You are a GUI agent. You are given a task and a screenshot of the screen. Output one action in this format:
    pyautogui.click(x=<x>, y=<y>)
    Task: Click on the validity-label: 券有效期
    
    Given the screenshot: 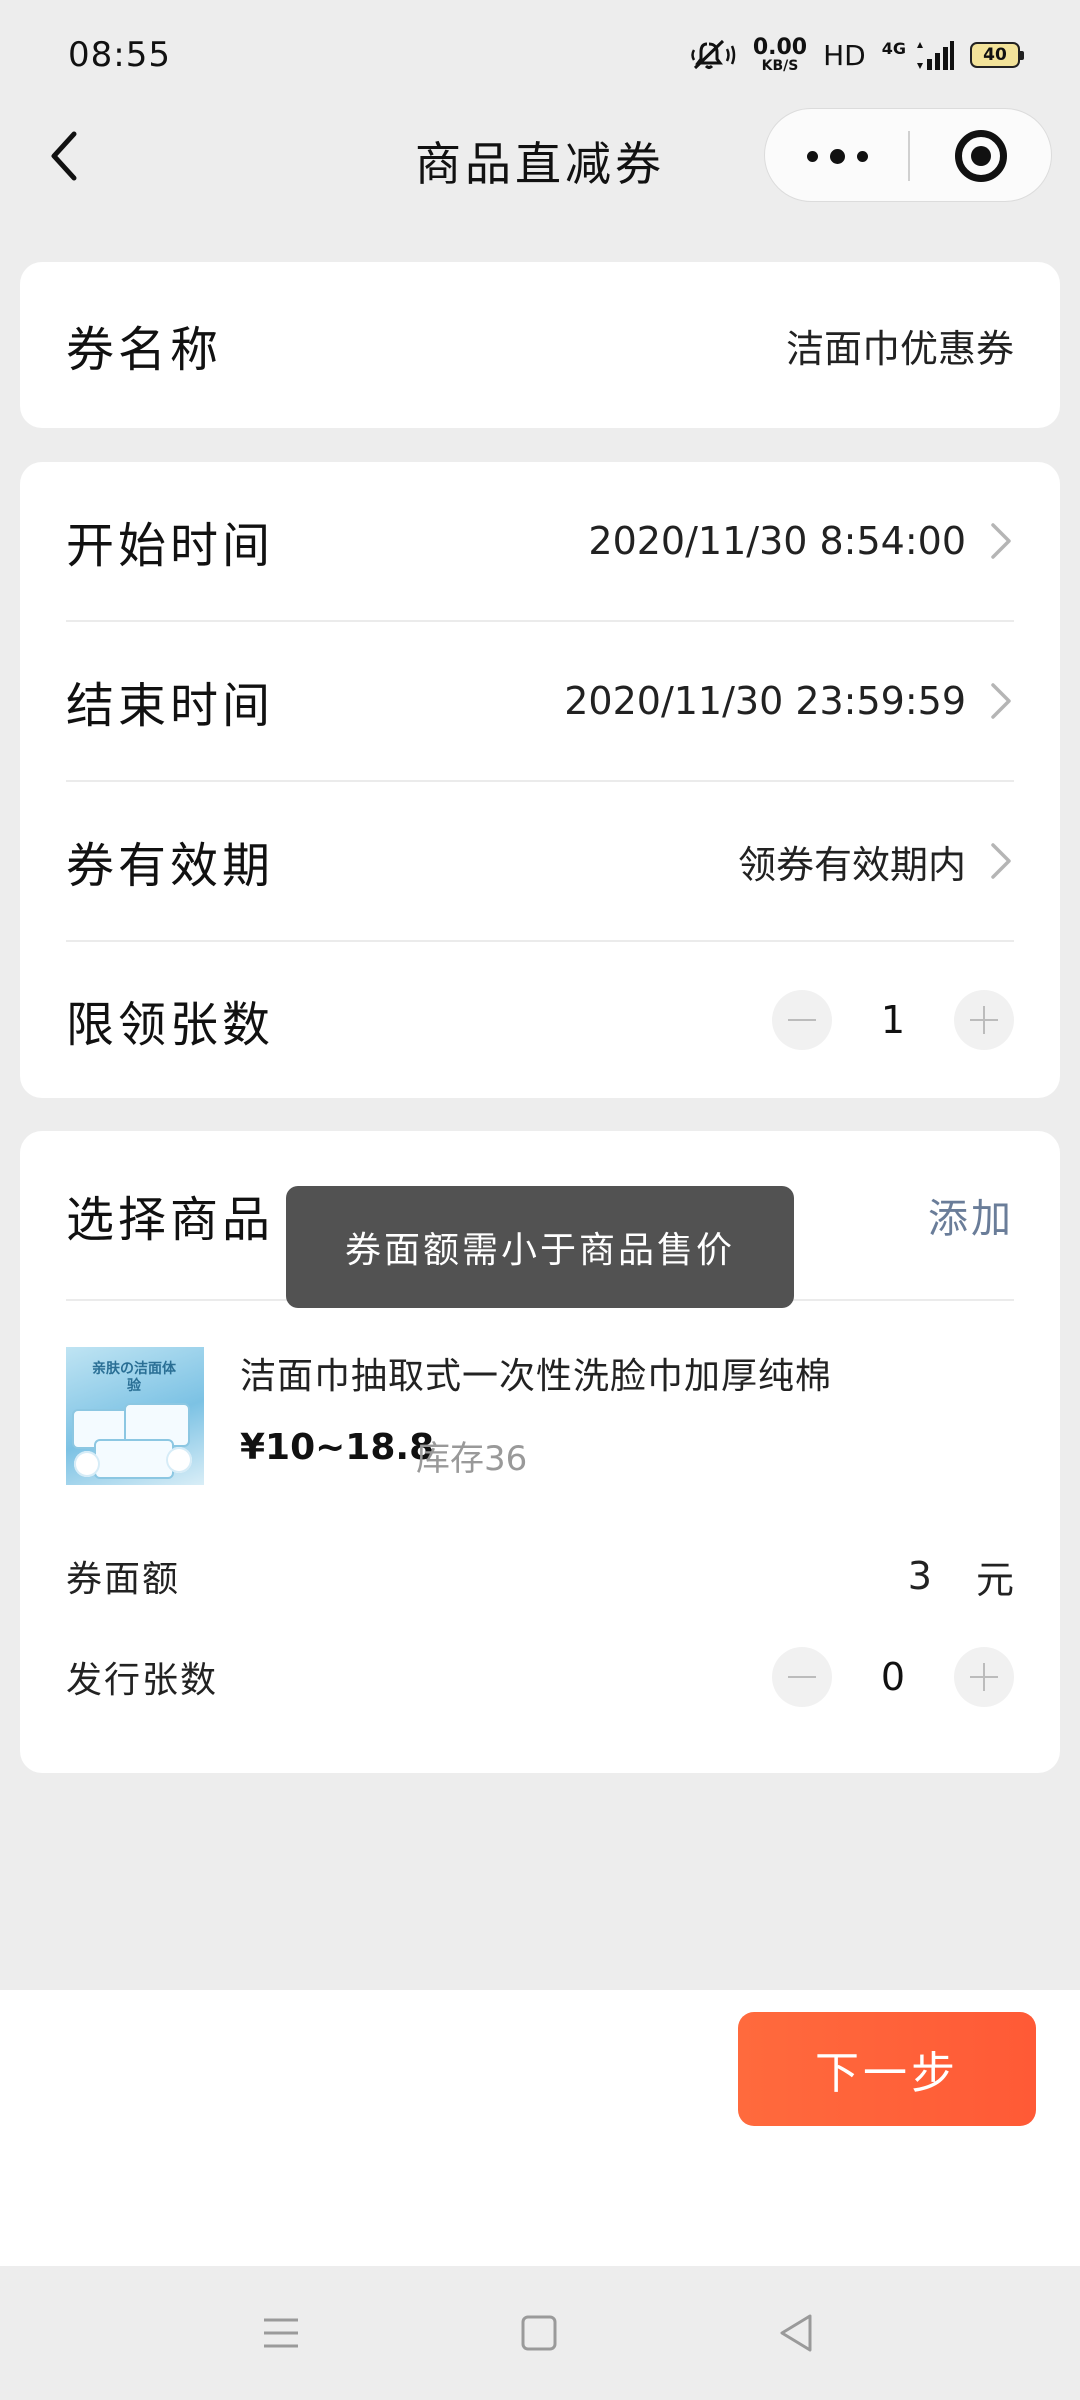 What is the action you would take?
    pyautogui.click(x=170, y=866)
    